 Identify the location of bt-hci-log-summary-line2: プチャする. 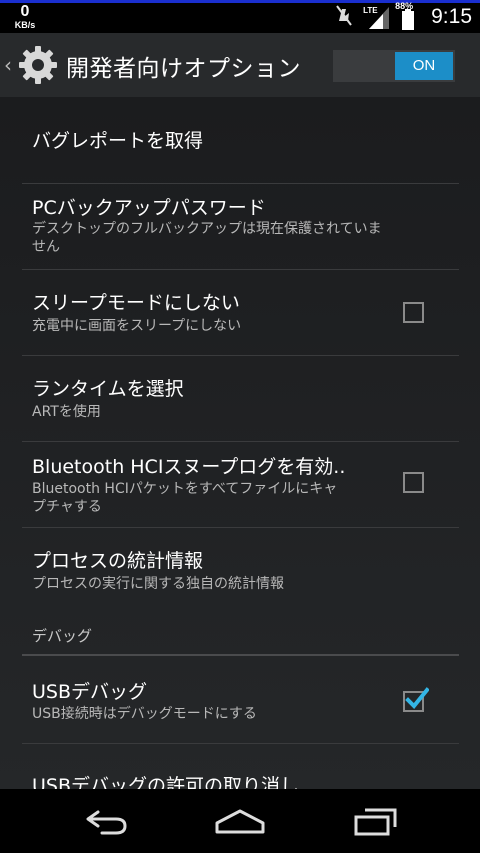
(67, 507).